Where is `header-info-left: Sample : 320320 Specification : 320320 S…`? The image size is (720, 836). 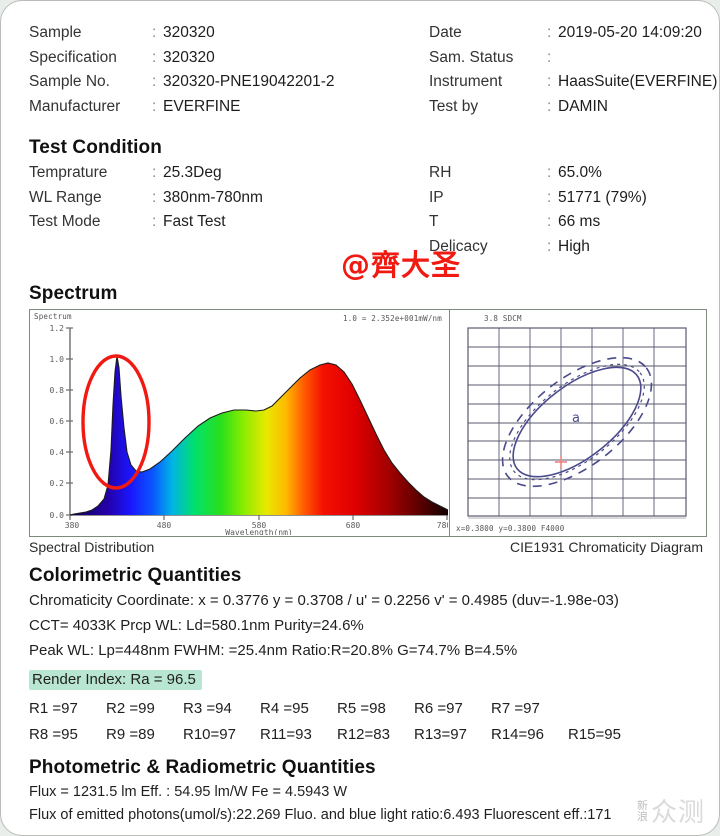
header-info-left: Sample : 320320 Specification : 320320 S… is located at coordinates (229, 74).